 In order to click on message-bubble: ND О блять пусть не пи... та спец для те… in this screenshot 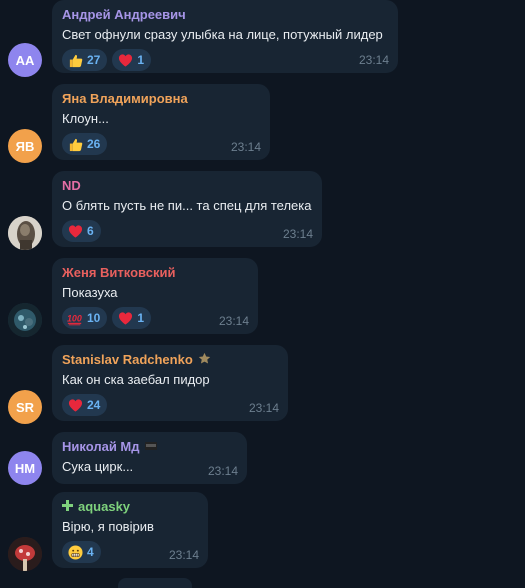, I will do `click(187, 209)`.